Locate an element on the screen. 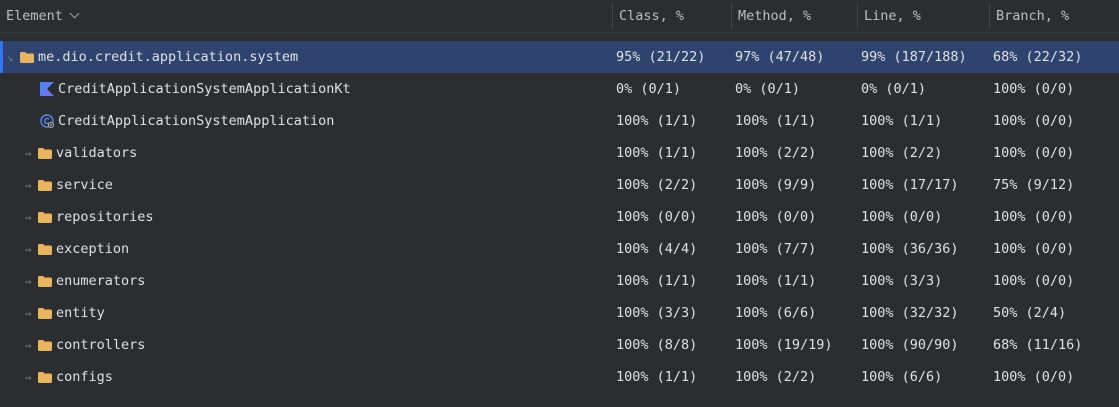  class-icon is located at coordinates (47, 121).